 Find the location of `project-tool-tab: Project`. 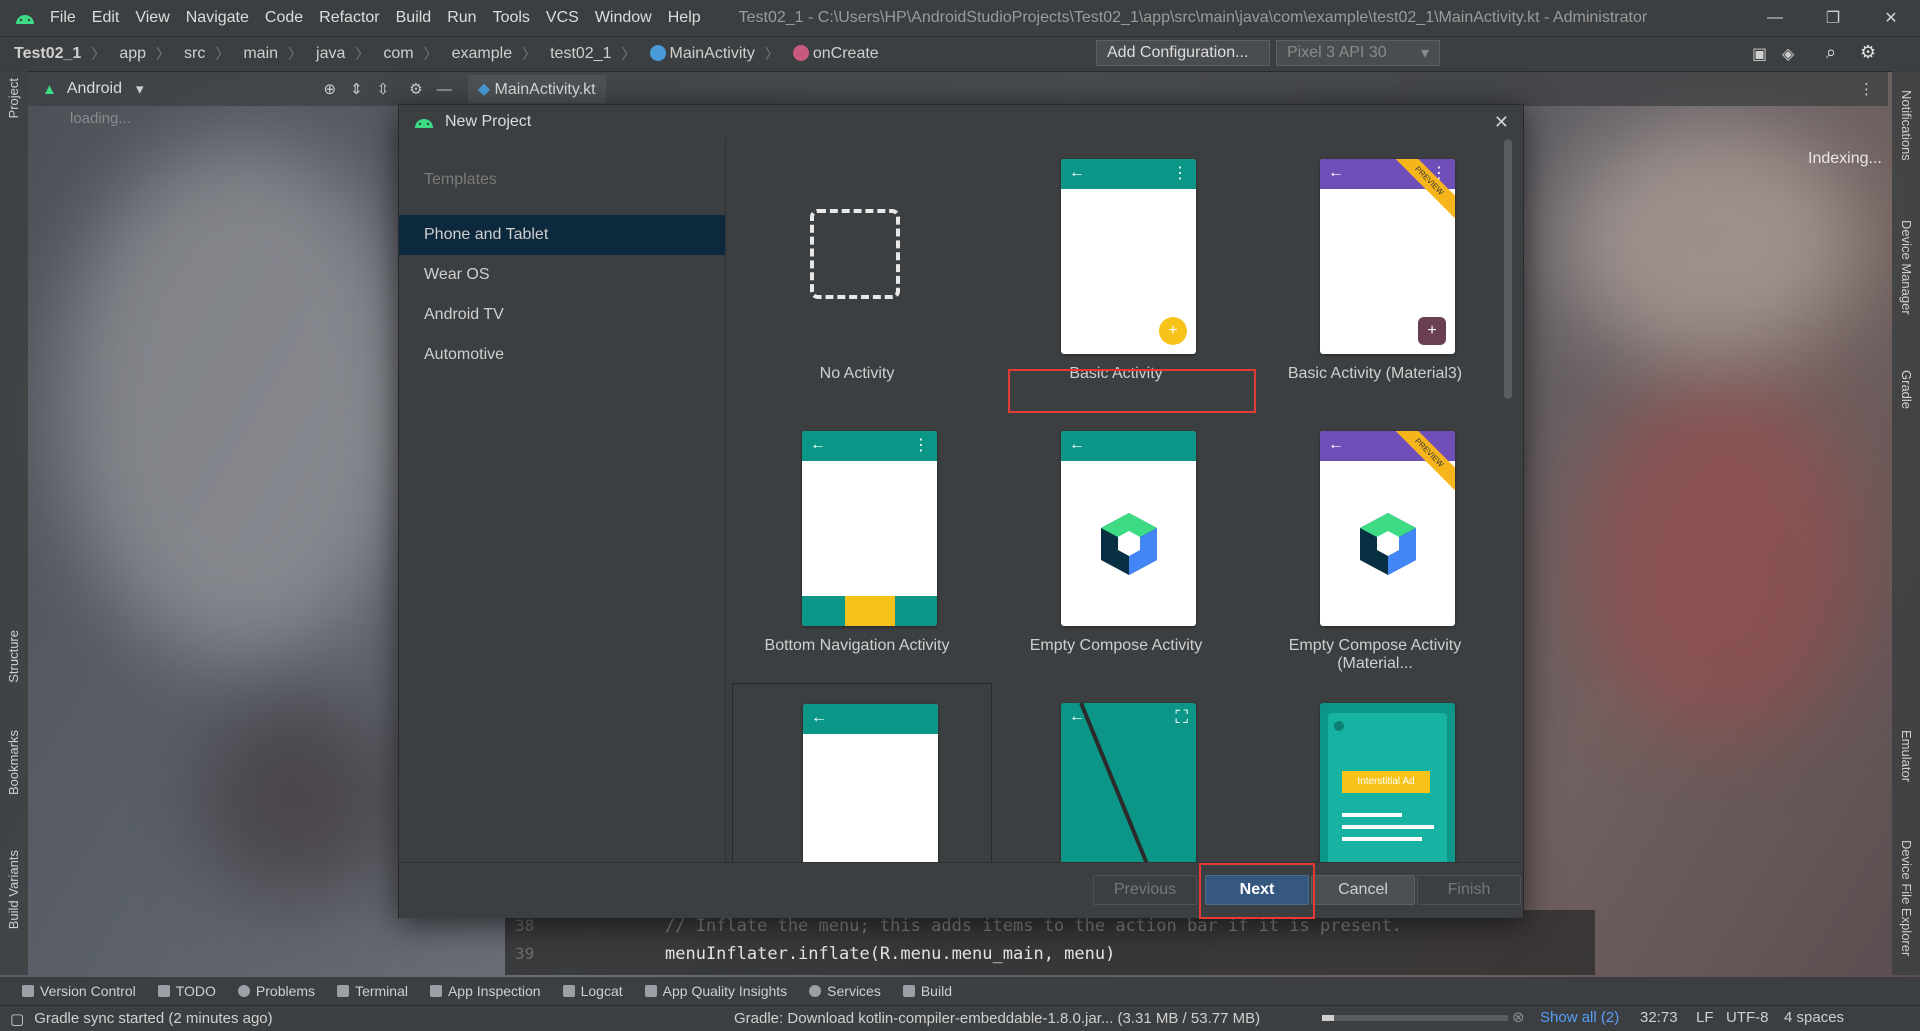

project-tool-tab: Project is located at coordinates (13, 98).